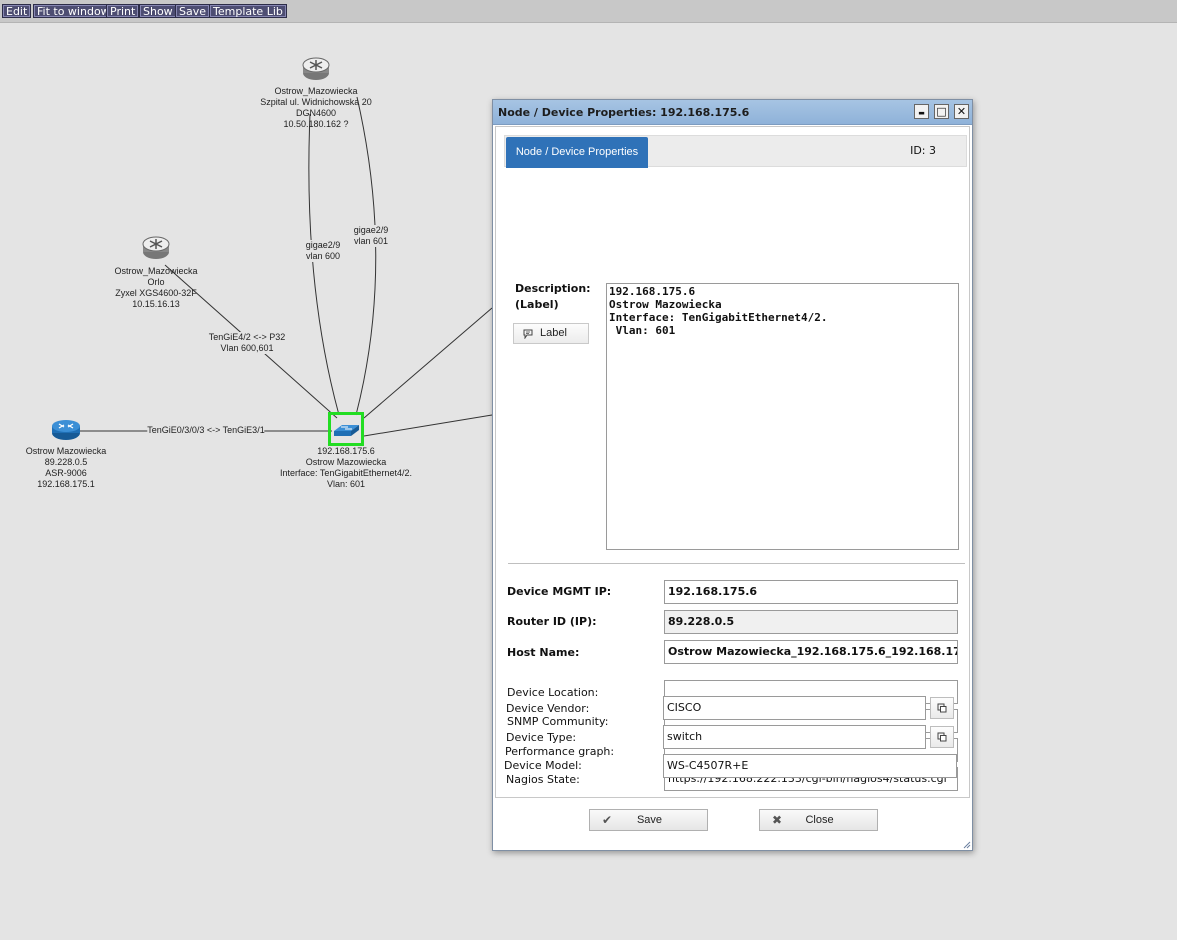 The image size is (1177, 940). What do you see at coordinates (248, 11) in the screenshot?
I see `template-lib-button: Template Lib` at bounding box center [248, 11].